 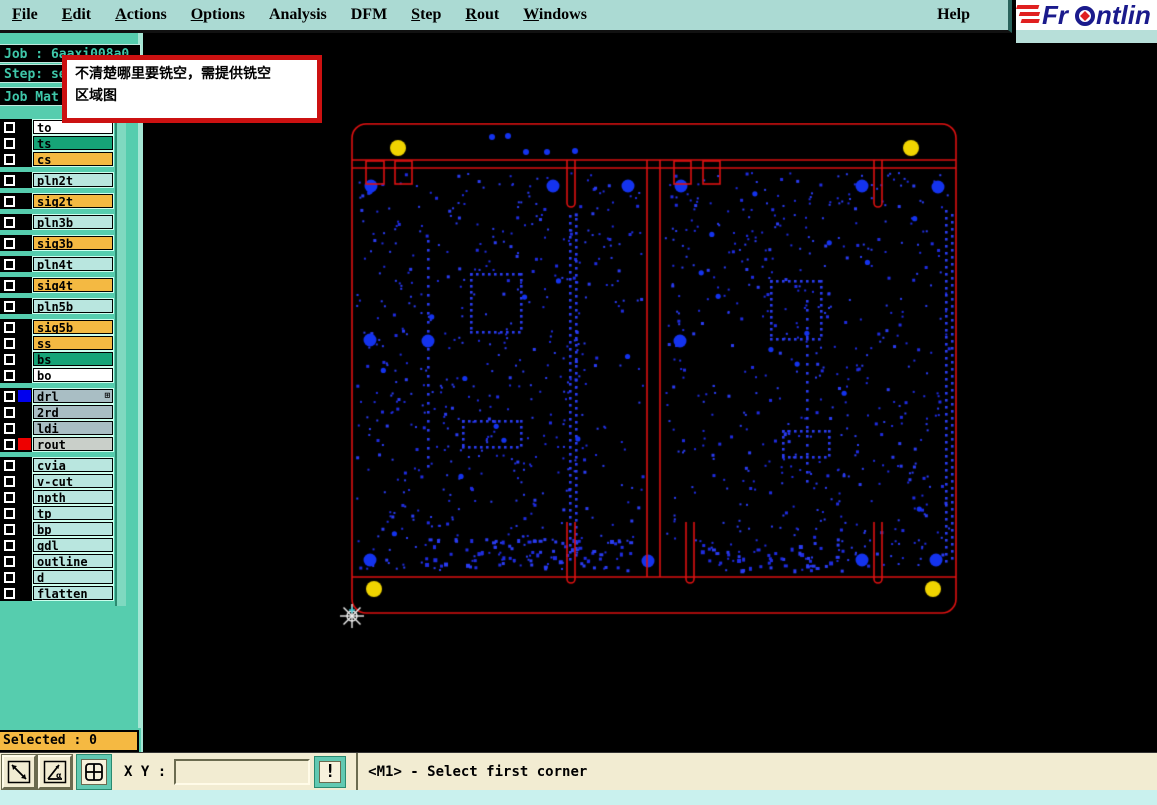 What do you see at coordinates (24, 513) in the screenshot?
I see `layer-swatch-tp` at bounding box center [24, 513].